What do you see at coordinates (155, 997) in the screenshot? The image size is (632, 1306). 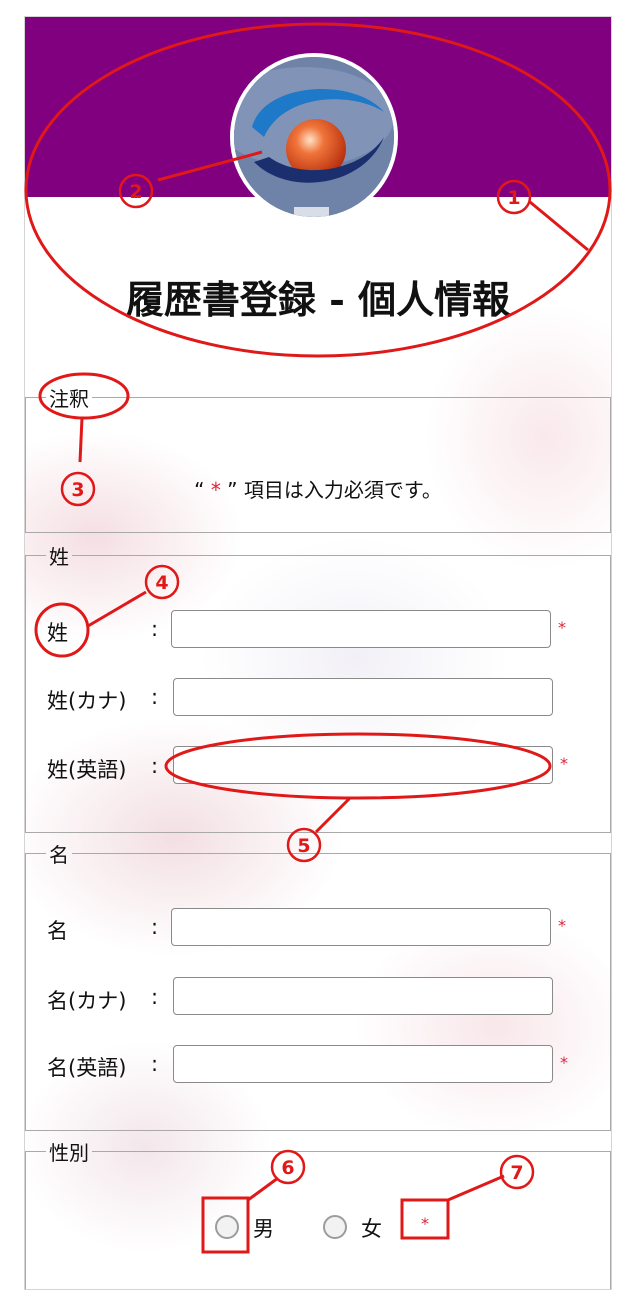 I see `given-name-kana-colon: :` at bounding box center [155, 997].